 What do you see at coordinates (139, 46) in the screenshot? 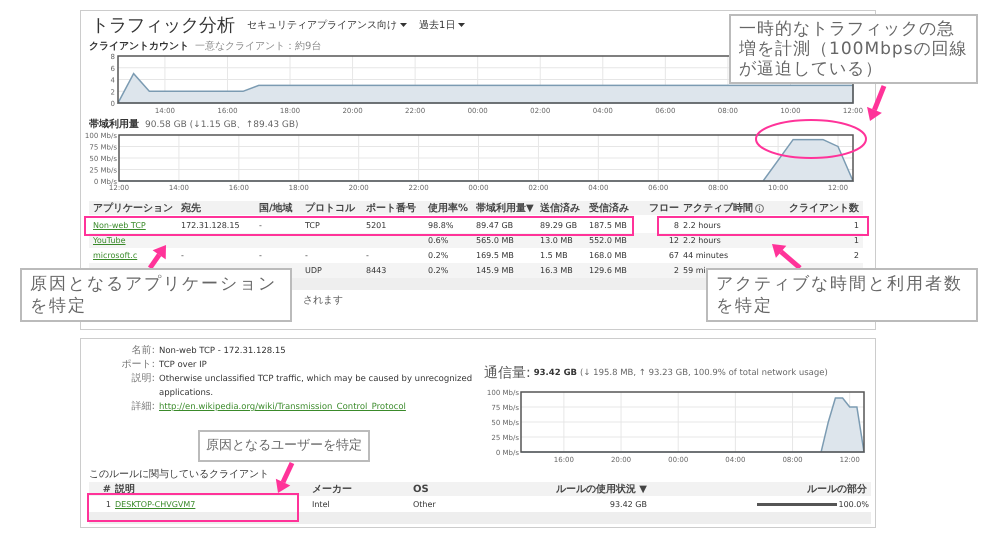
I see `section-title: クライアントカウント` at bounding box center [139, 46].